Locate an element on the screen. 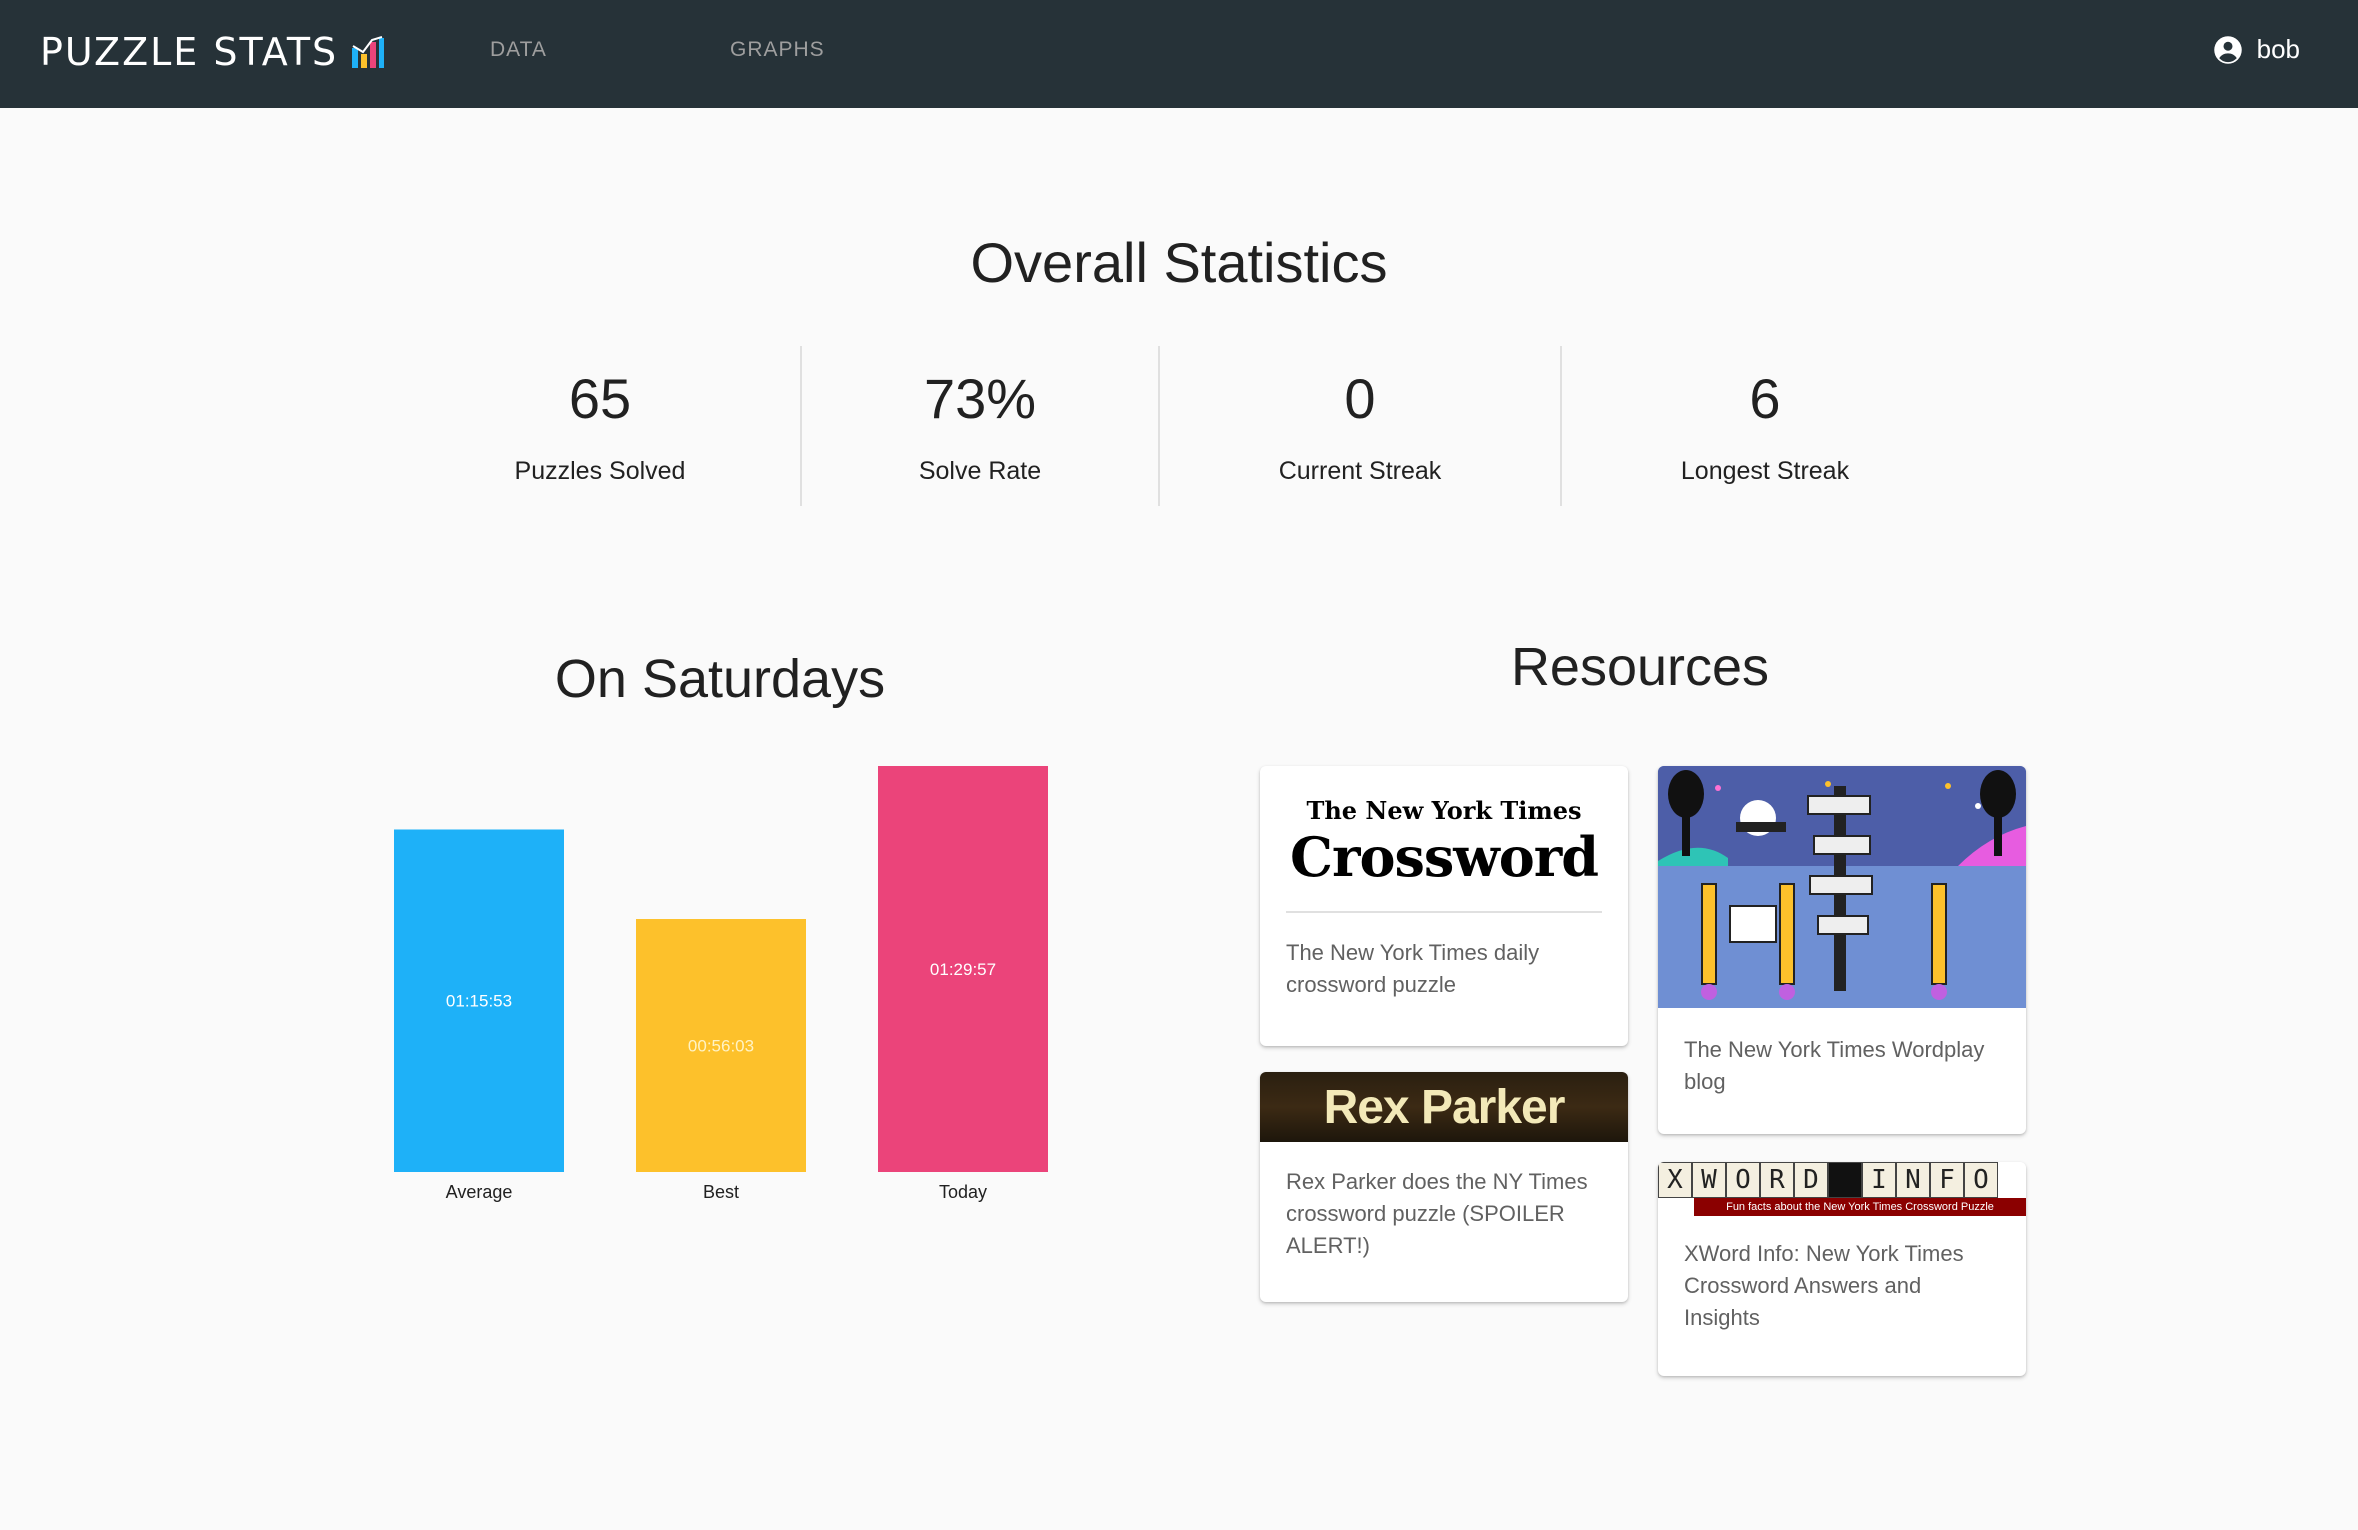 This screenshot has height=1530, width=2358. stat-label: Longest Streak is located at coordinates (1765, 471).